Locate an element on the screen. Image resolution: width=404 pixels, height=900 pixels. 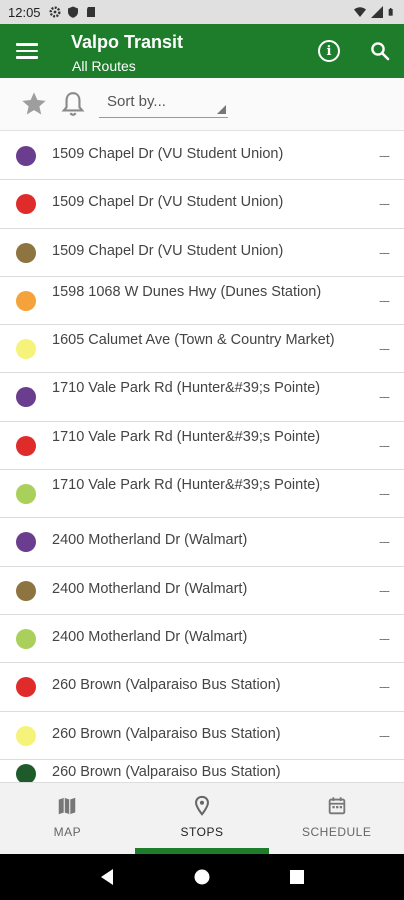
hamburger-menu-icon is located at coordinates (27, 51).